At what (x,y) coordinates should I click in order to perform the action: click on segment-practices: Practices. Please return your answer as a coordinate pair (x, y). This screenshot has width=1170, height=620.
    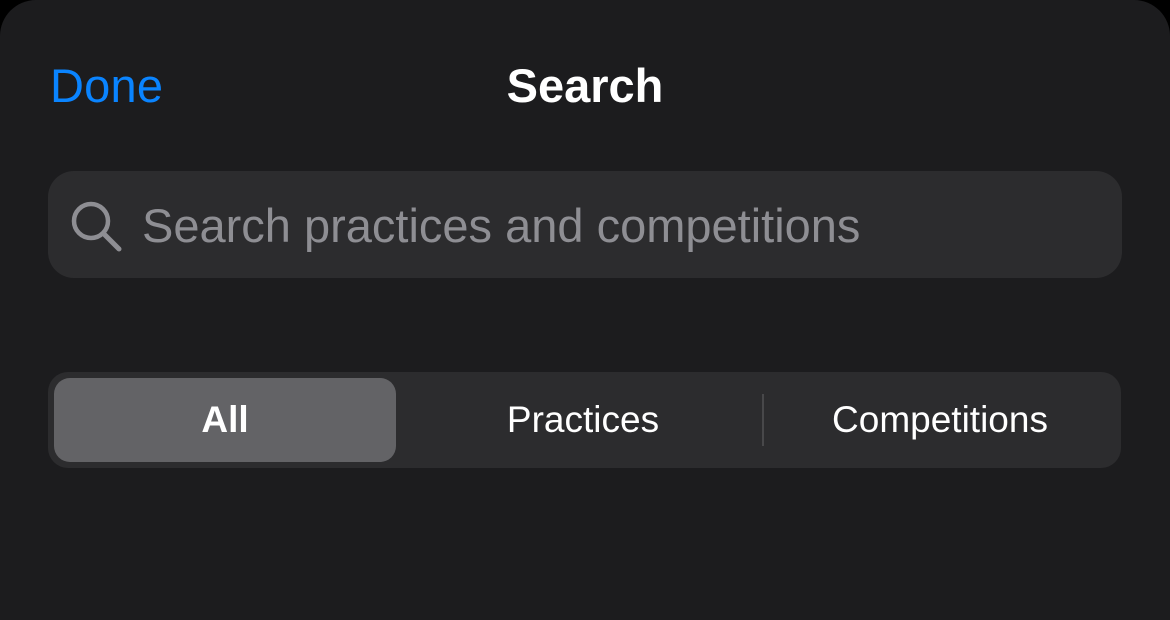
    Looking at the image, I should click on (583, 420).